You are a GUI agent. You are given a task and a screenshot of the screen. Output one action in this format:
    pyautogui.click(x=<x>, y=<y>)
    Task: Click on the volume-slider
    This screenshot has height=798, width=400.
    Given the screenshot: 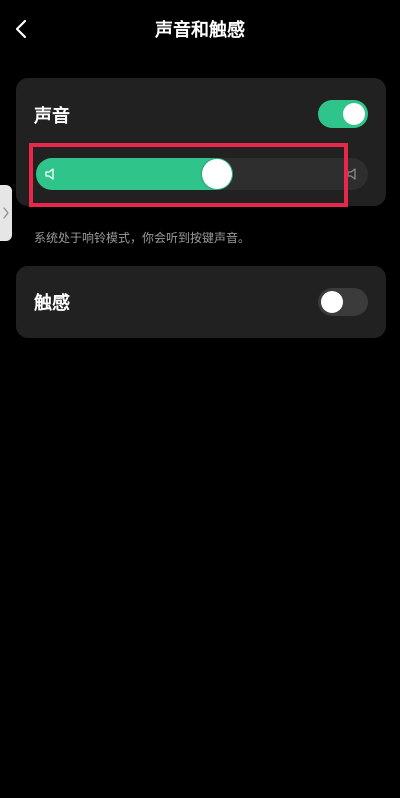 What is the action you would take?
    pyautogui.click(x=202, y=174)
    